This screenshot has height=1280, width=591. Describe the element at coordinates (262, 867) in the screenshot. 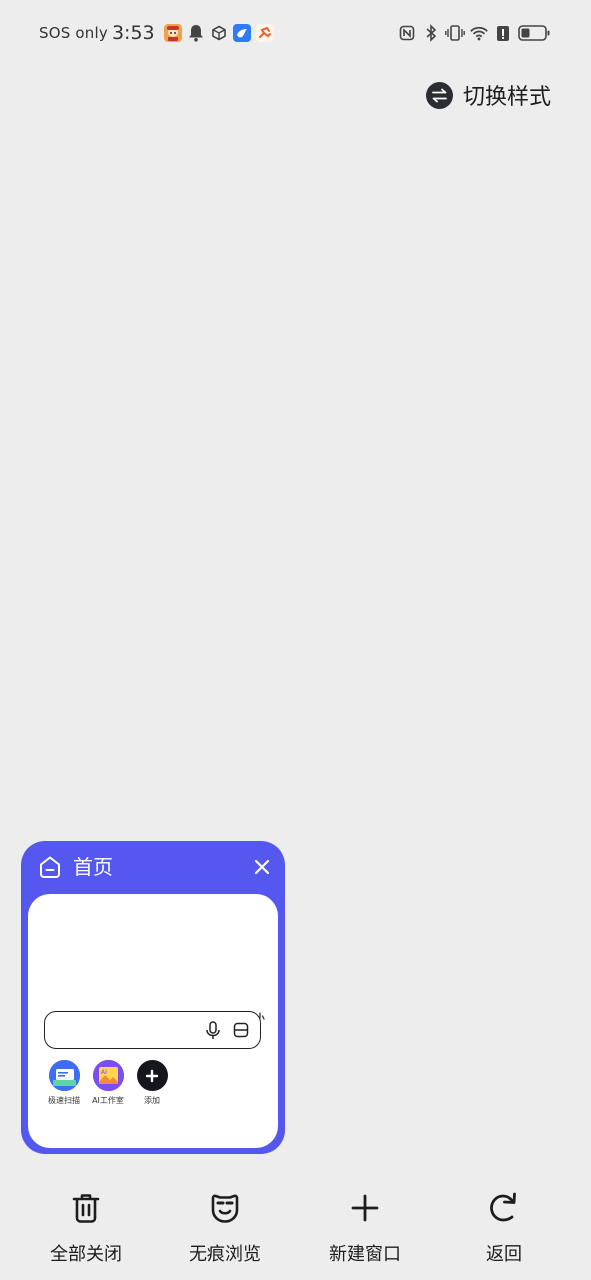

I see `close-icon` at that location.